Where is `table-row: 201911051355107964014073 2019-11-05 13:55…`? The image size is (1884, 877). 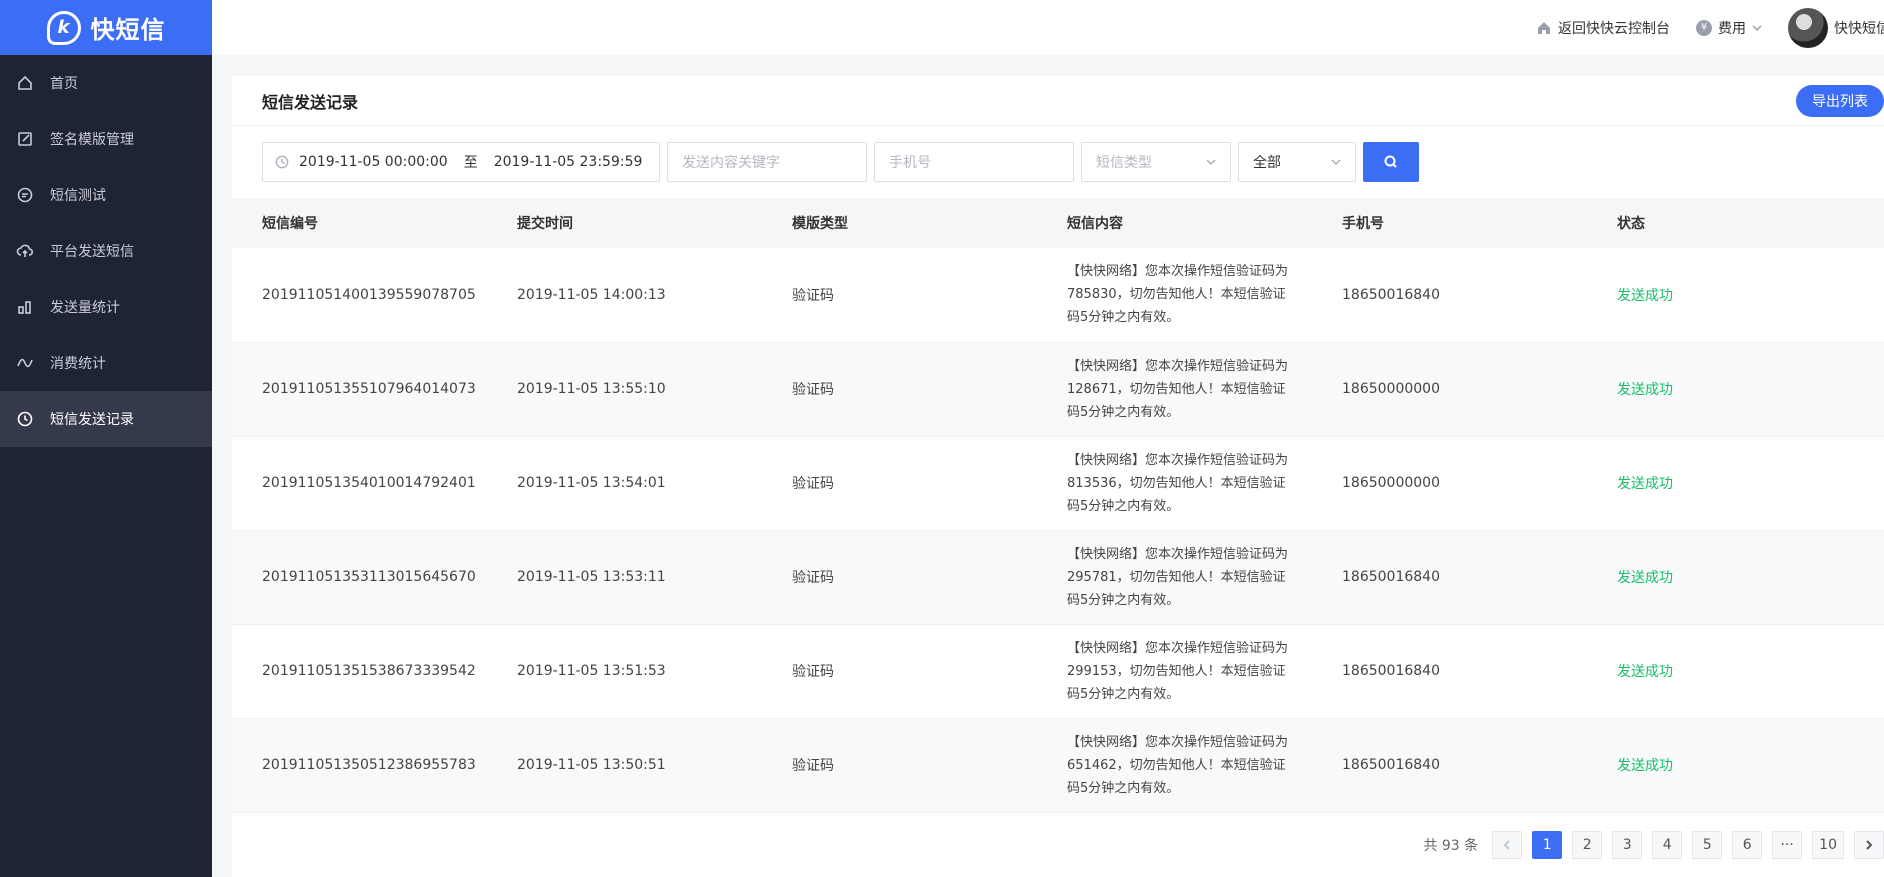 table-row: 201911051355107964014073 2019-11-05 13:55… is located at coordinates (1058, 389).